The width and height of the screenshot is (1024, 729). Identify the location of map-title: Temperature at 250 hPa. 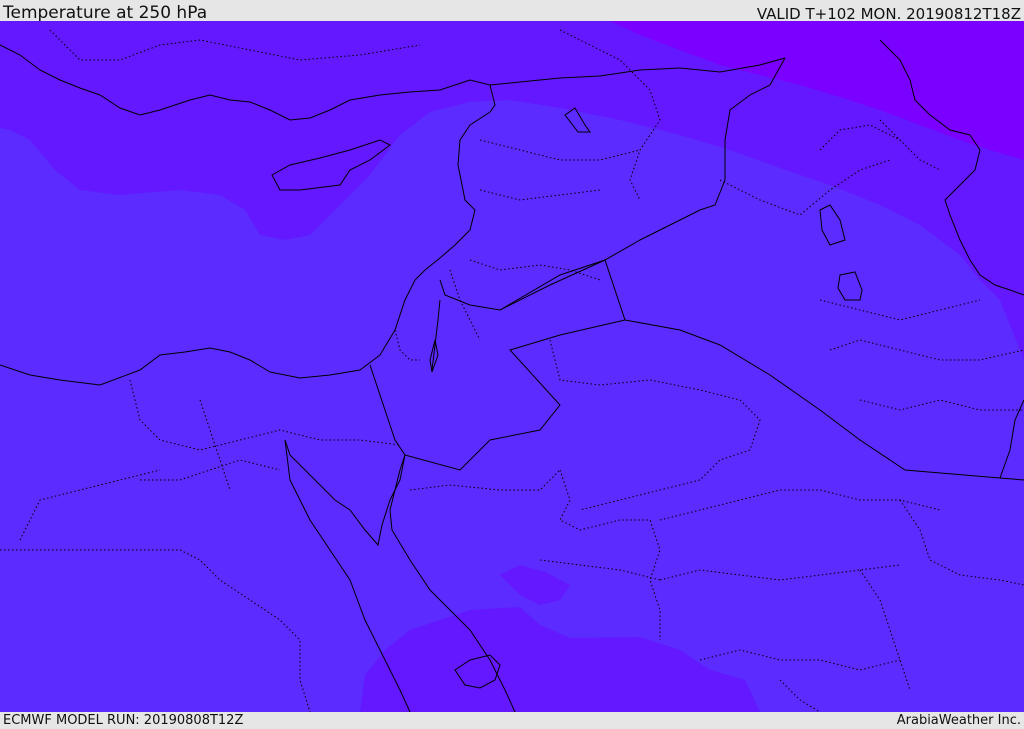
(105, 13).